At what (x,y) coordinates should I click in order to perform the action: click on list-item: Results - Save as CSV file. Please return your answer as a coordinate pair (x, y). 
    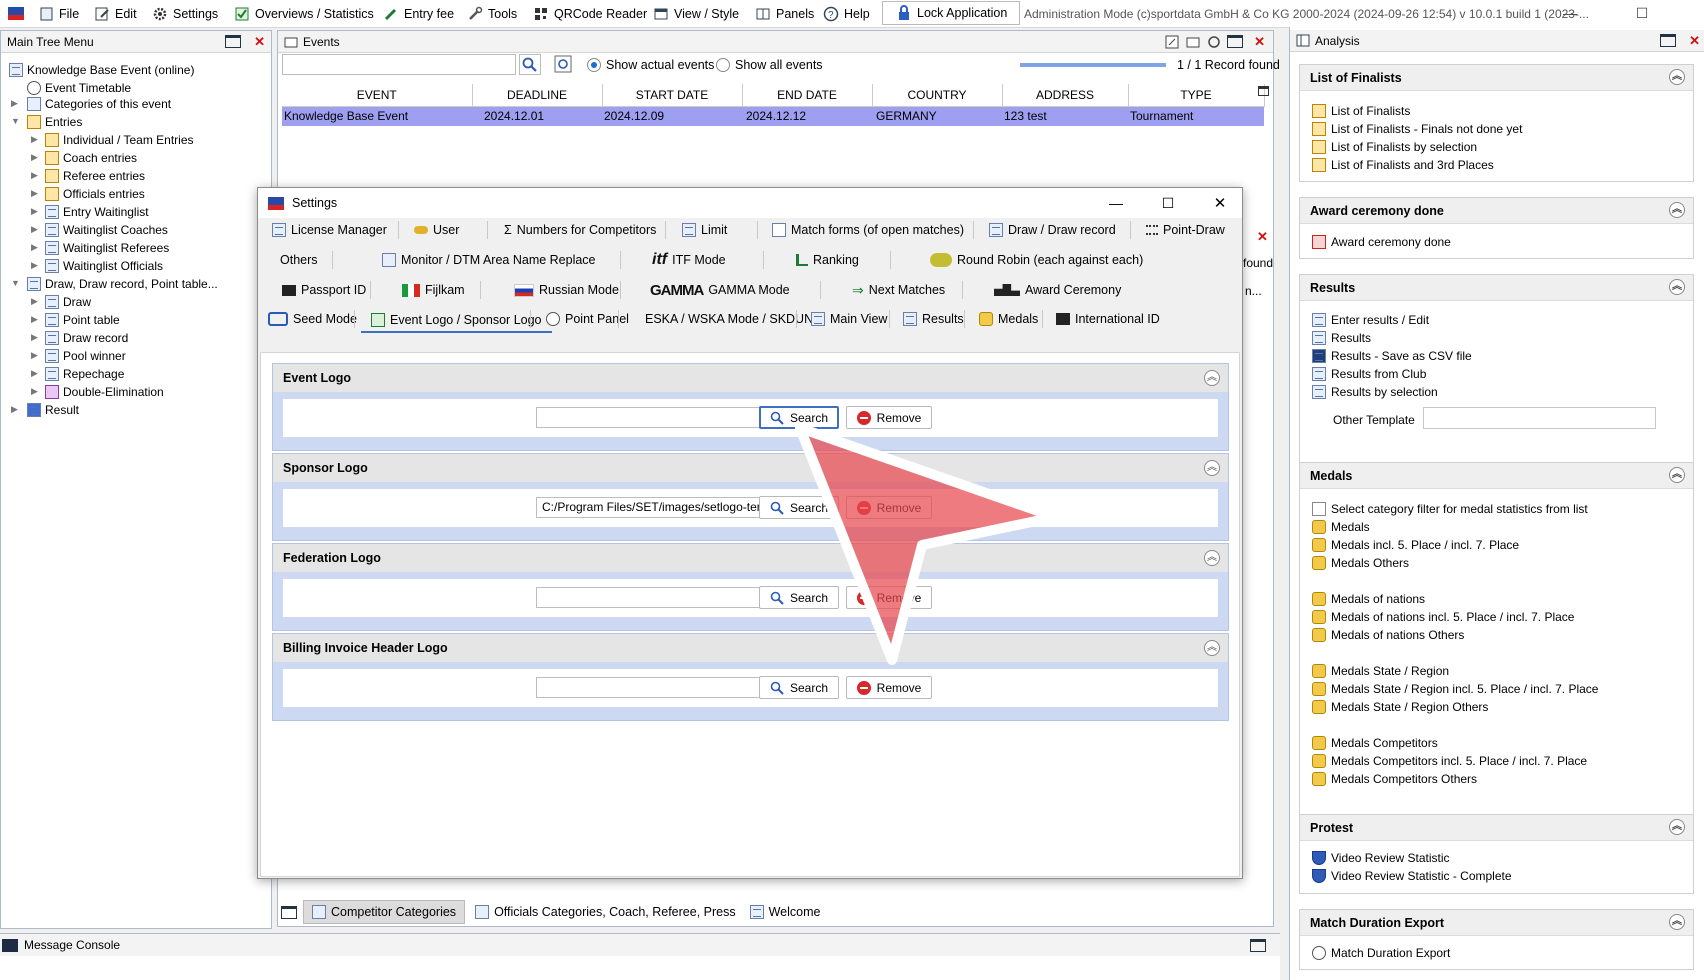
    Looking at the image, I should click on (1392, 355).